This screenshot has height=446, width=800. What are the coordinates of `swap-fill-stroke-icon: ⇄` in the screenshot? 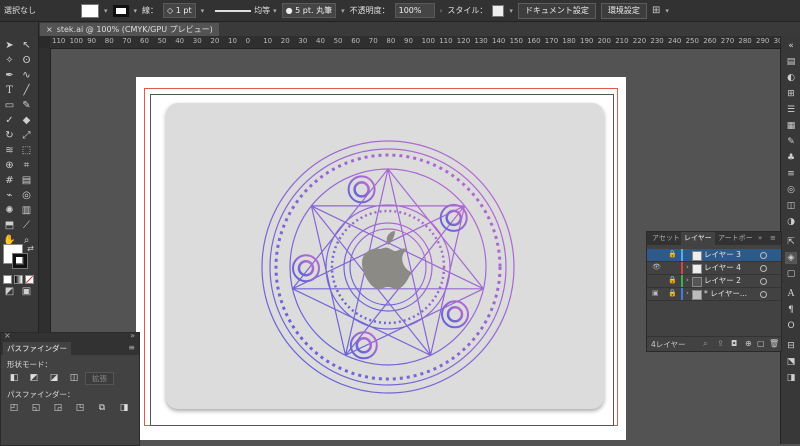 It's located at (30, 248).